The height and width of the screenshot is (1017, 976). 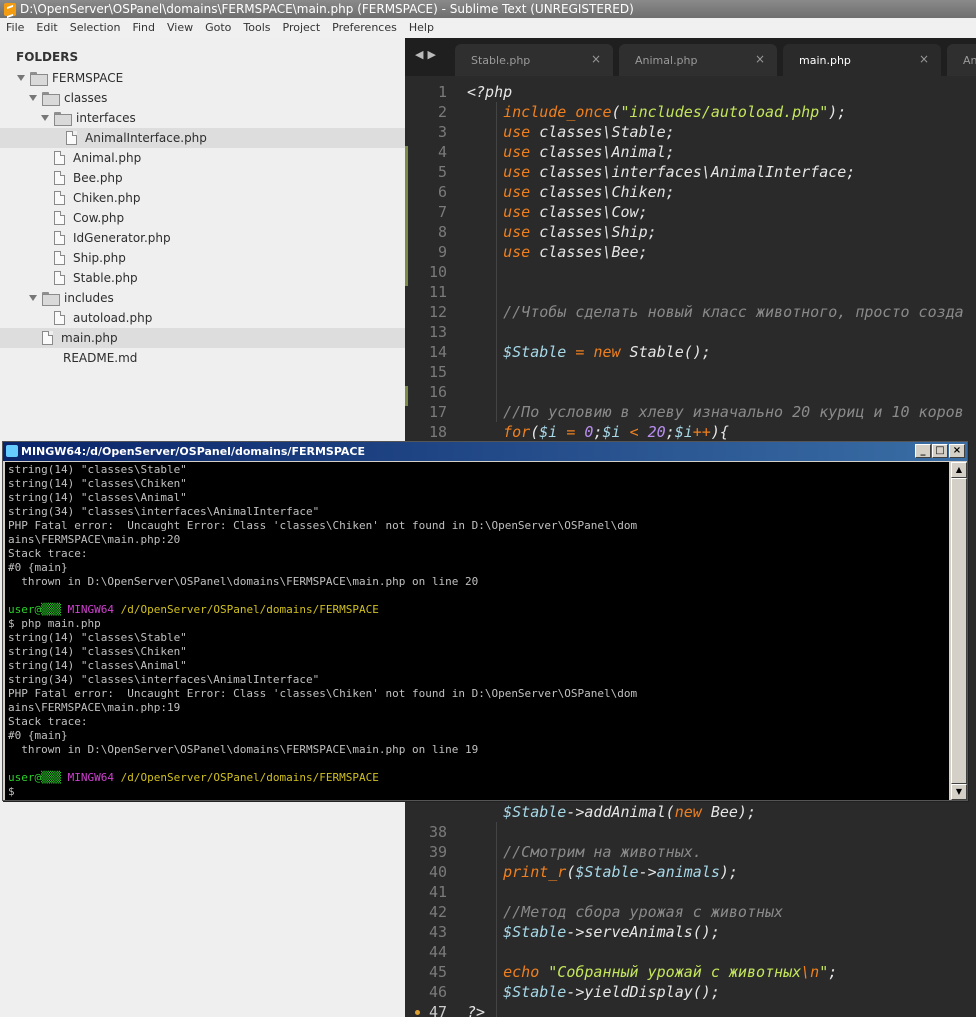 What do you see at coordinates (105, 278) in the screenshot?
I see `tree-label: Stable.php` at bounding box center [105, 278].